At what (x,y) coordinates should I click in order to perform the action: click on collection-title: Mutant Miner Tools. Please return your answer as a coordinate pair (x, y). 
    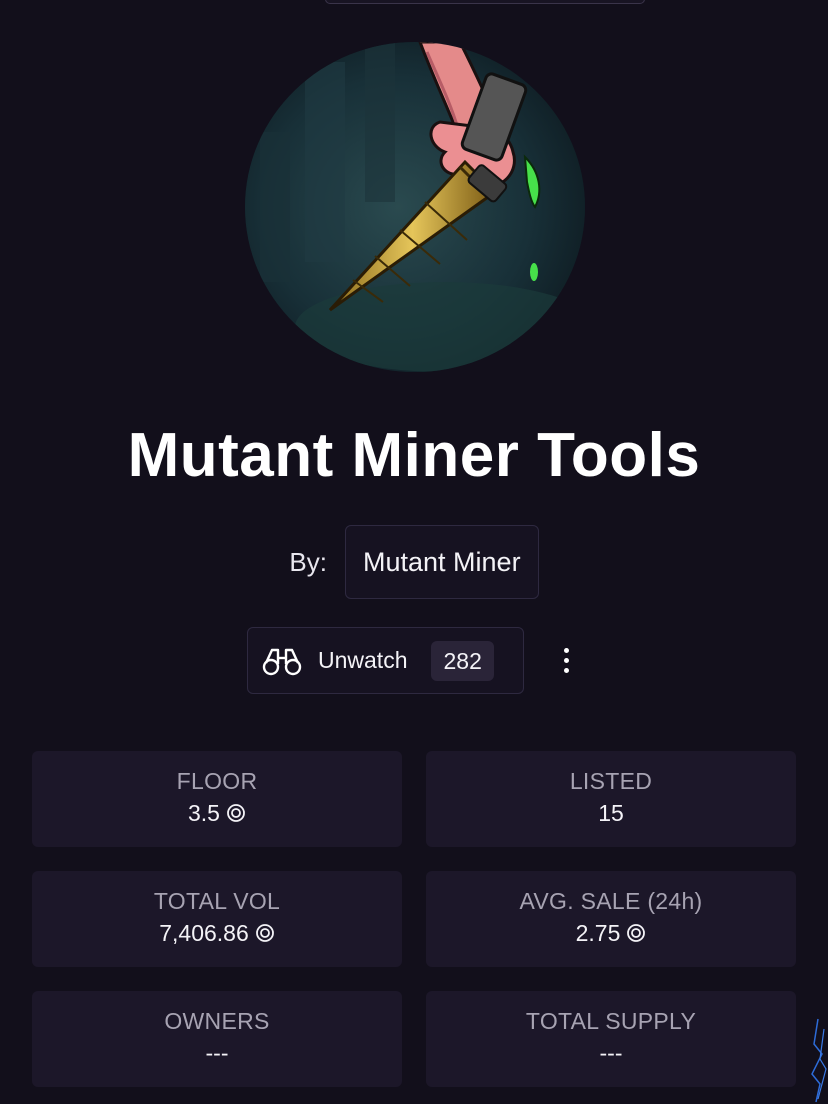
    Looking at the image, I should click on (414, 455).